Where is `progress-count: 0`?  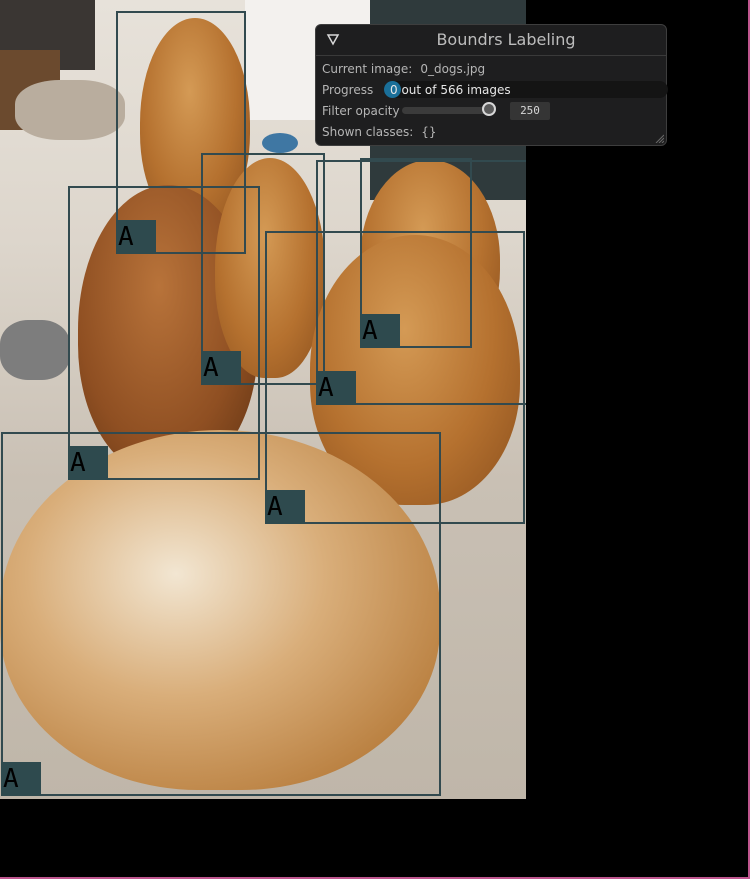 progress-count: 0 is located at coordinates (394, 90).